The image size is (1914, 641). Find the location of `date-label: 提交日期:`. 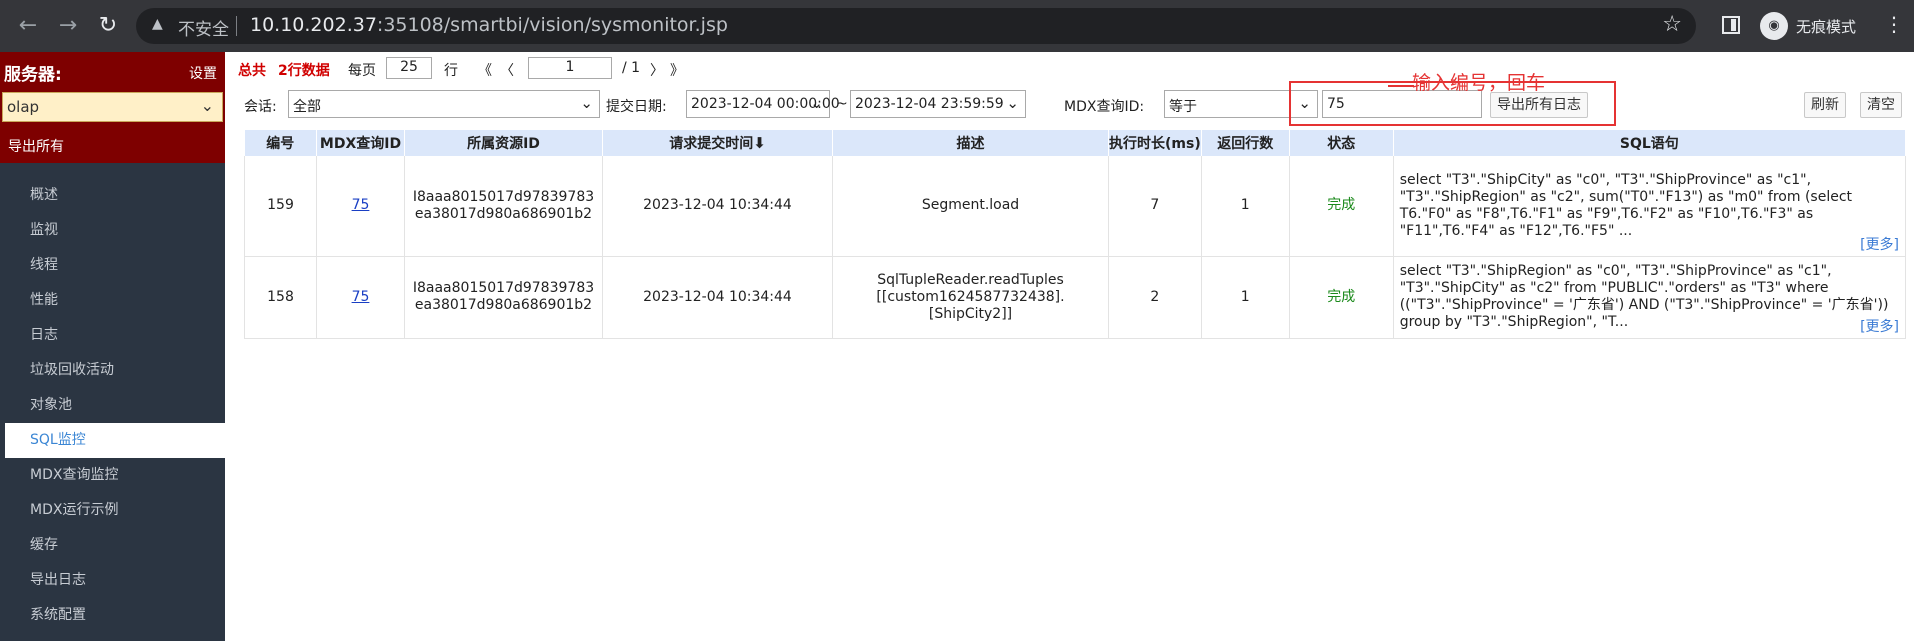

date-label: 提交日期: is located at coordinates (636, 107).